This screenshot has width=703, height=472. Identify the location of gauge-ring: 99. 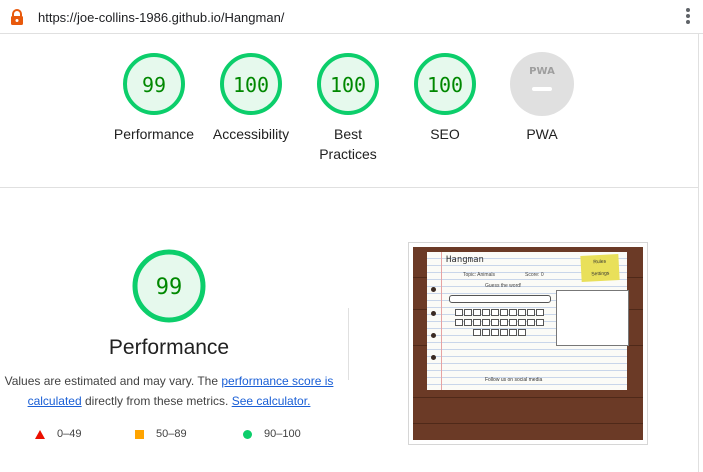
(154, 84).